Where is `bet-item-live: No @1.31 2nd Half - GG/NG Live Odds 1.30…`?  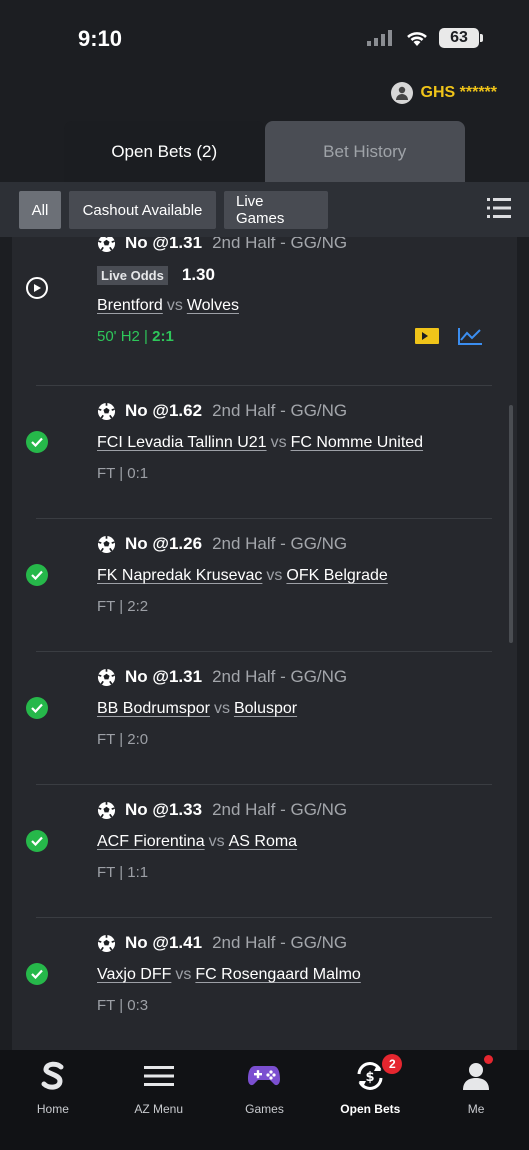
bet-item-live: No @1.31 2nd Half - GG/NG Live Odds 1.30… is located at coordinates (264, 311).